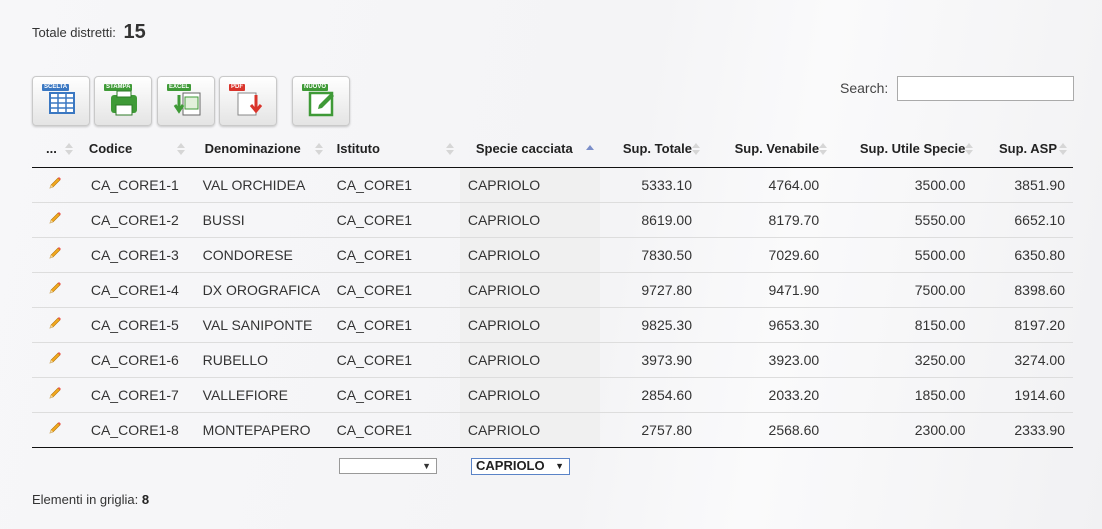  What do you see at coordinates (652, 359) in the screenshot?
I see `cell-sup-totale: 3973.90` at bounding box center [652, 359].